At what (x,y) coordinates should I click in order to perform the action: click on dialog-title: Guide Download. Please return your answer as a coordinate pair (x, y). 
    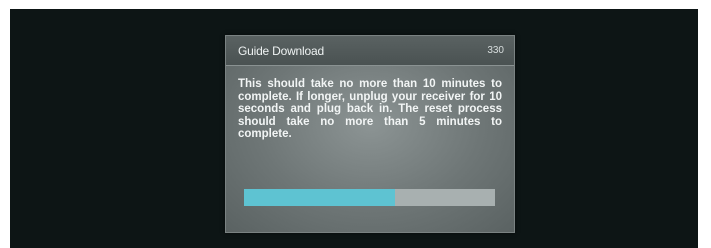
    Looking at the image, I should click on (281, 51).